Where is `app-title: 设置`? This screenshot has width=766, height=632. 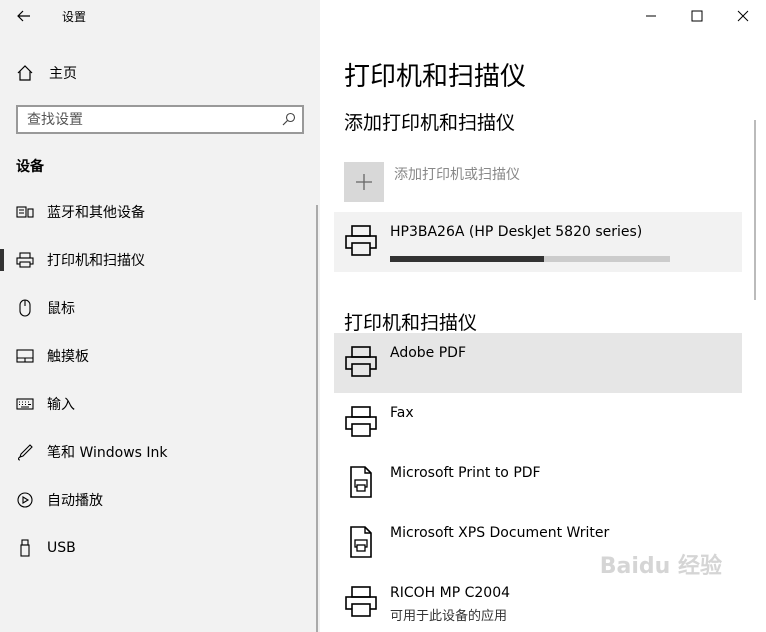 app-title: 设置 is located at coordinates (74, 17).